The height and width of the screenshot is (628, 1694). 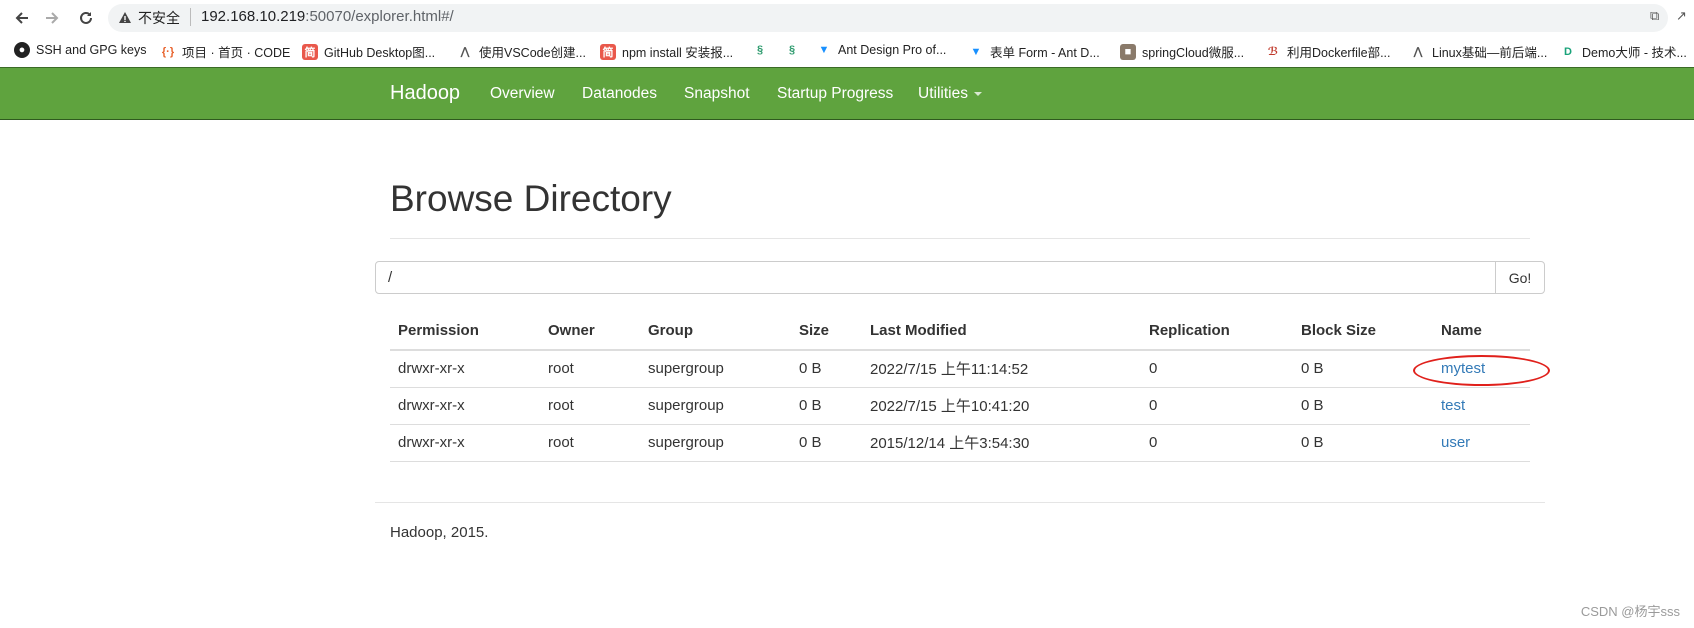 What do you see at coordinates (935, 277) in the screenshot?
I see `directory-path-input` at bounding box center [935, 277].